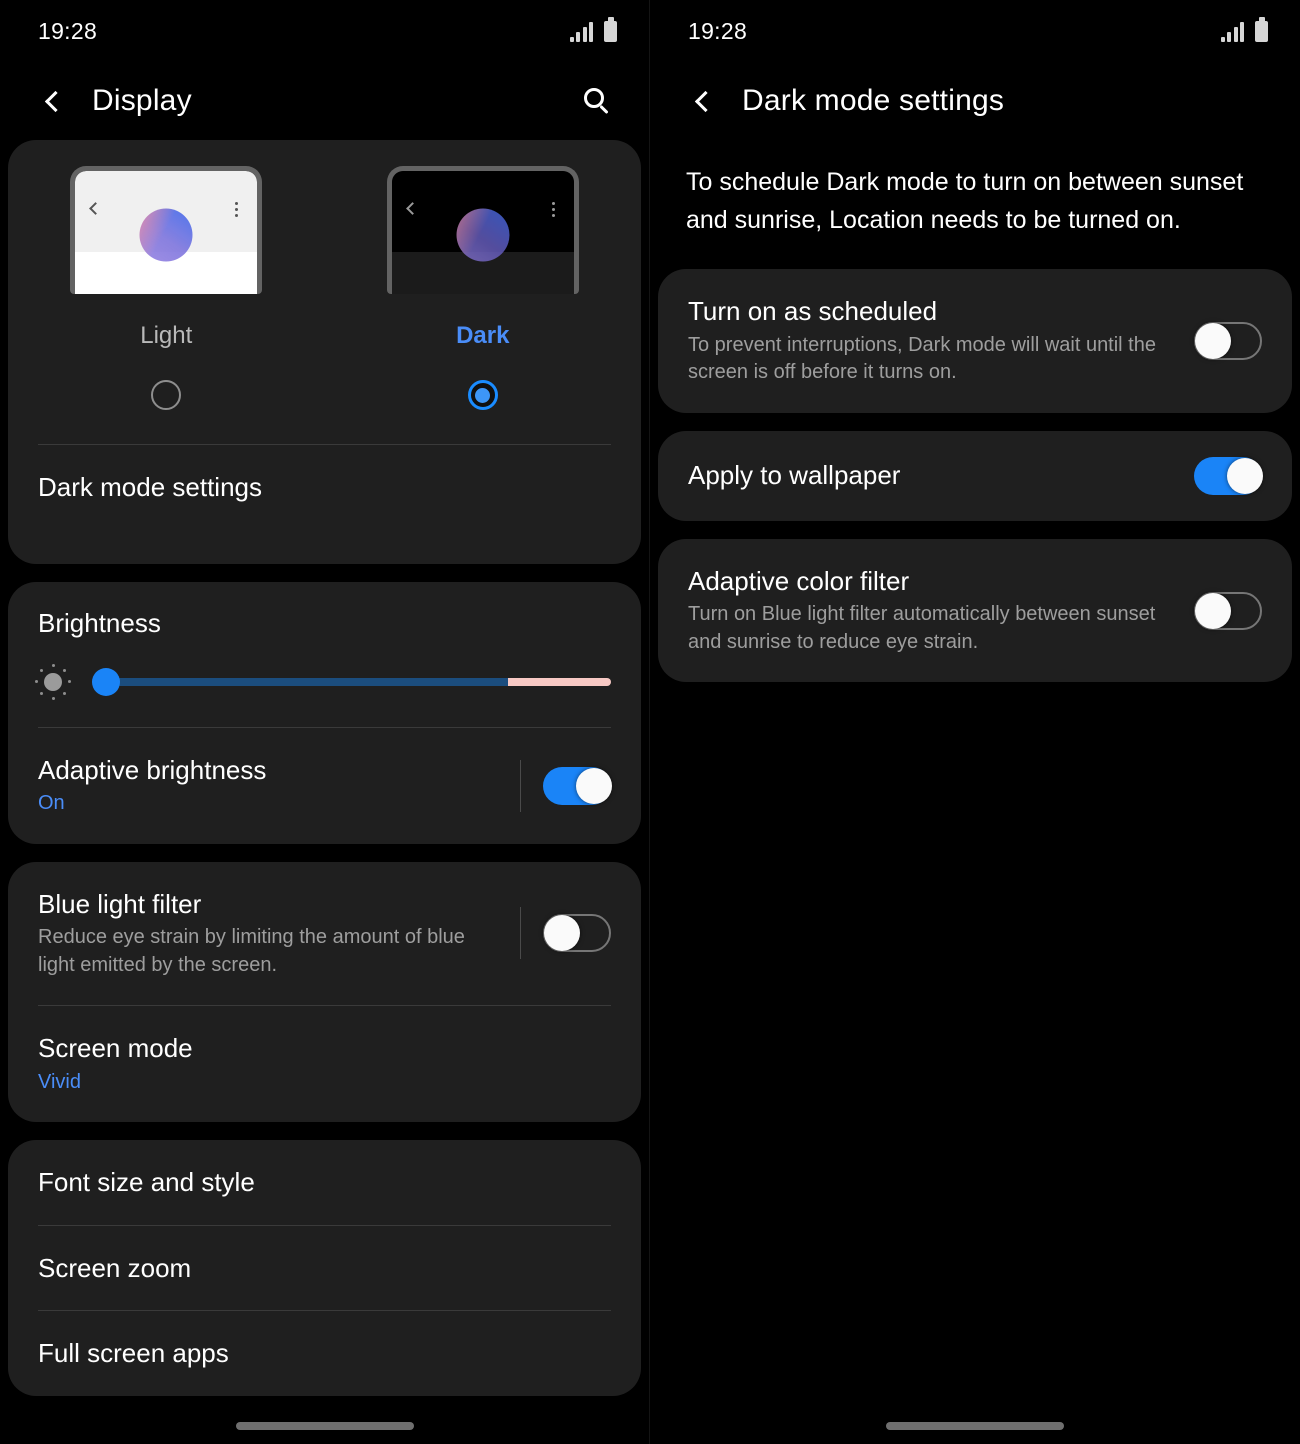 This screenshot has height=1444, width=1300. What do you see at coordinates (351, 681) in the screenshot?
I see `brightness-slider-track` at bounding box center [351, 681].